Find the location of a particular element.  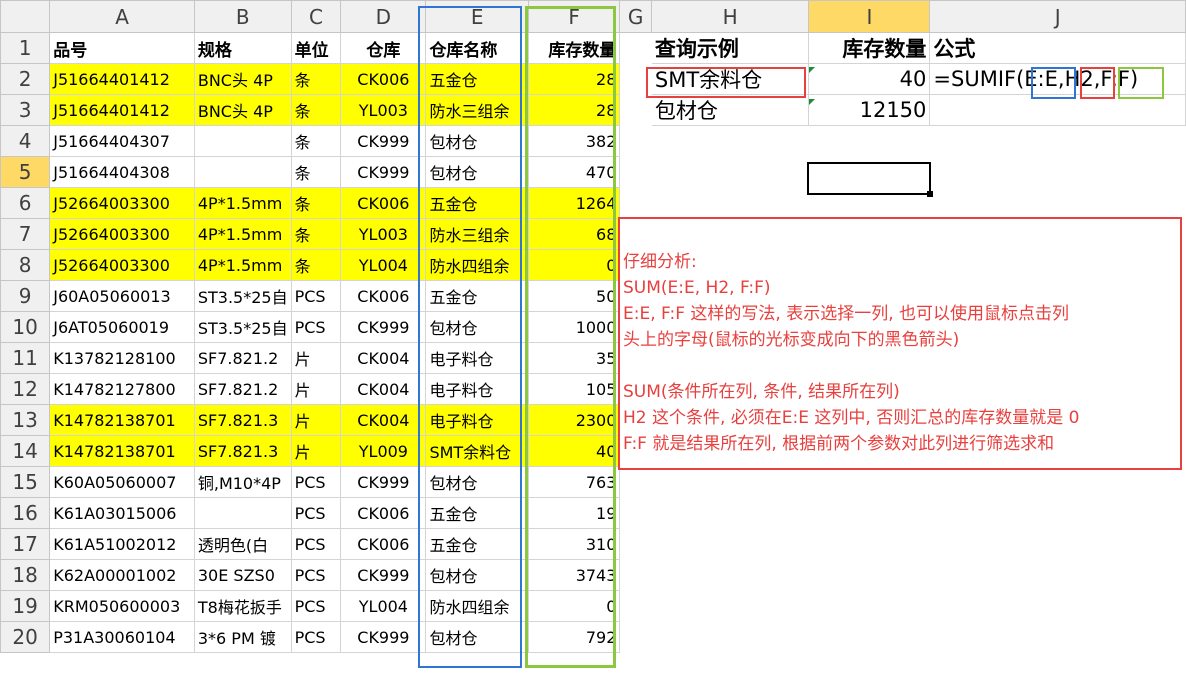

cell-a7: J52664003300 is located at coordinates (122, 234).